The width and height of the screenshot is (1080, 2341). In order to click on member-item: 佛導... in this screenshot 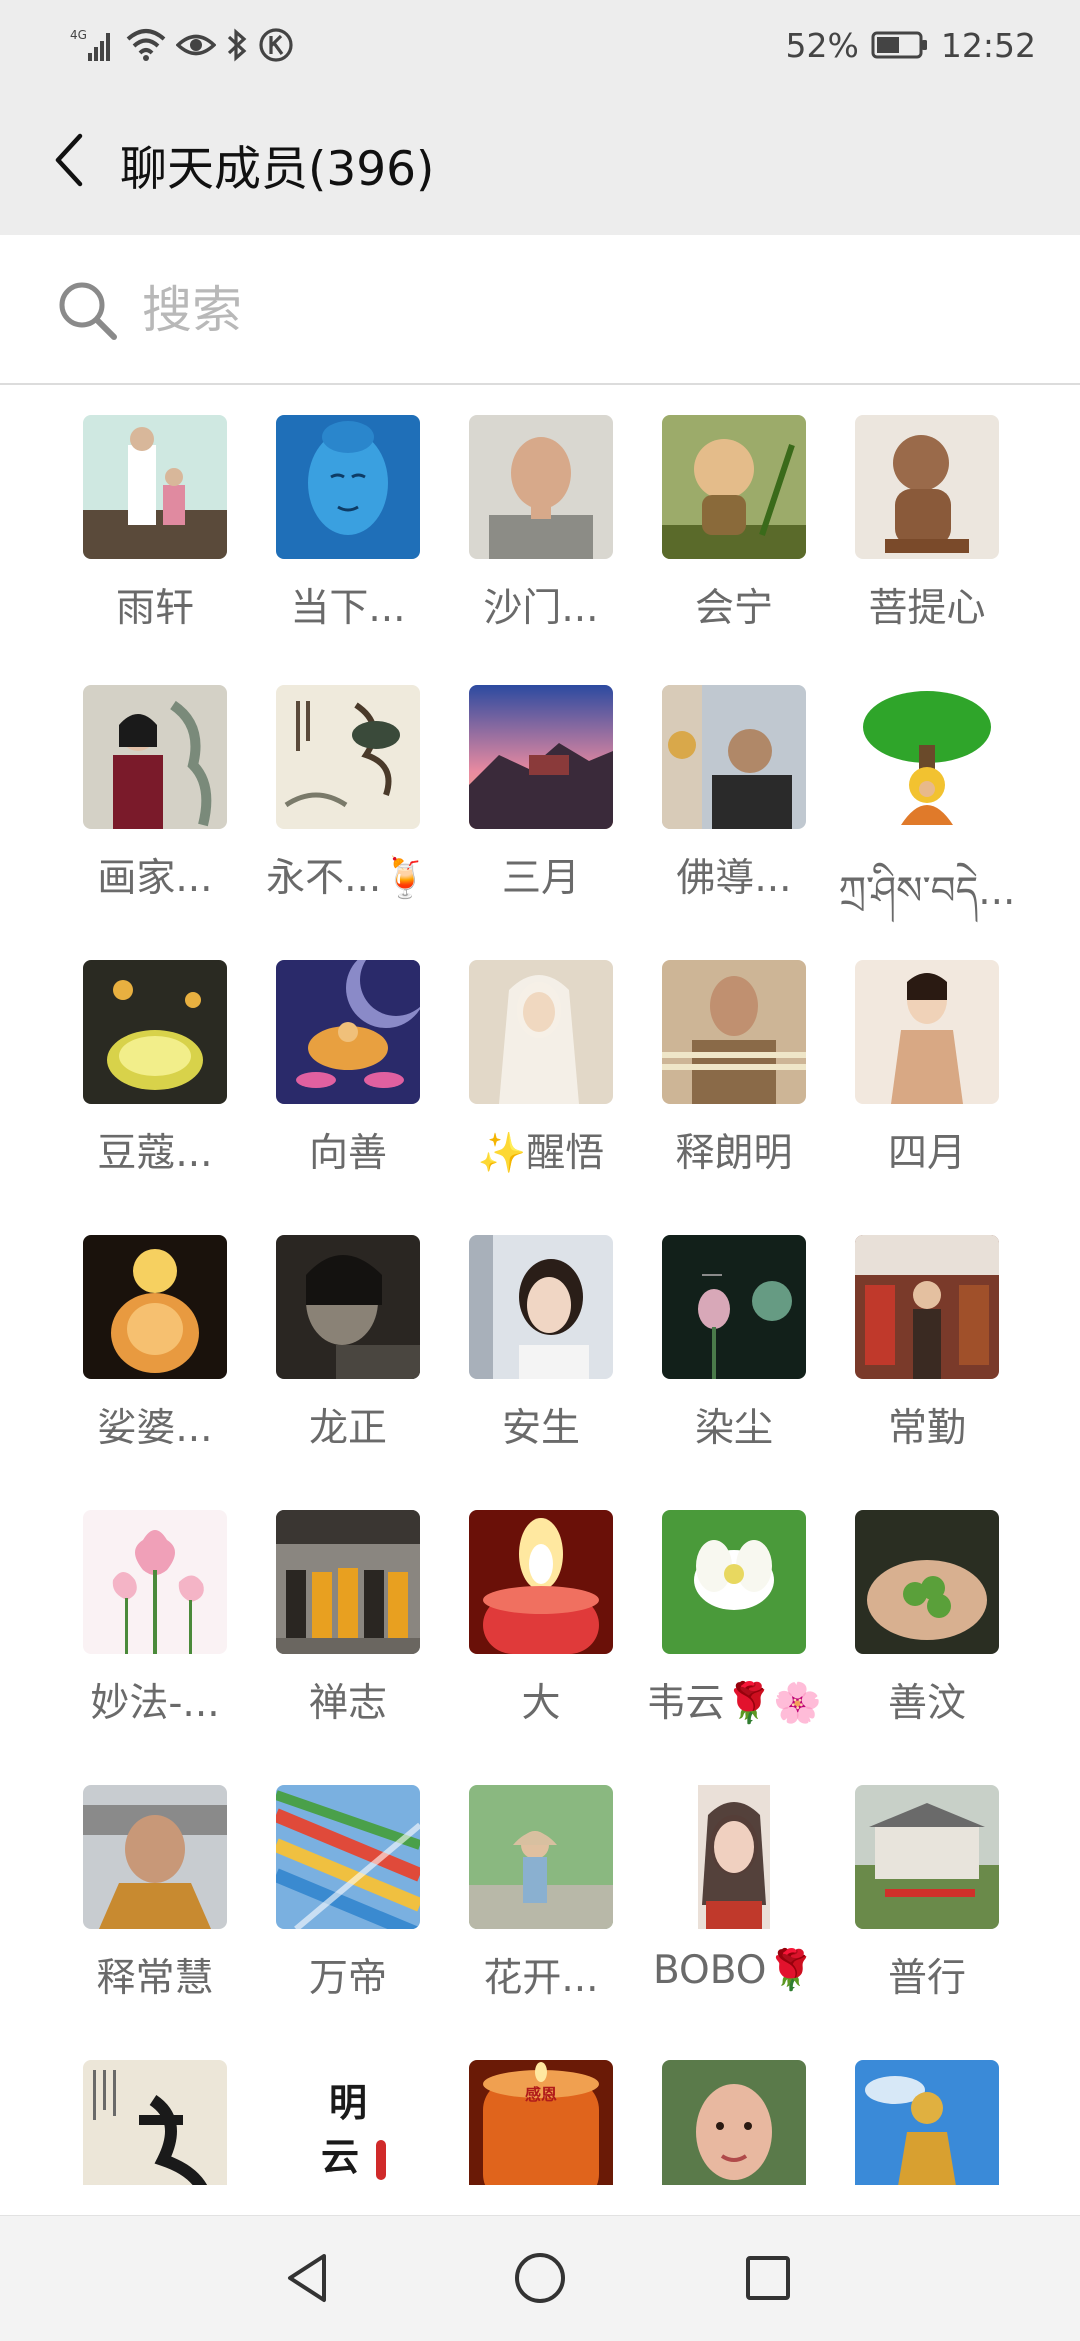, I will do `click(734, 815)`.